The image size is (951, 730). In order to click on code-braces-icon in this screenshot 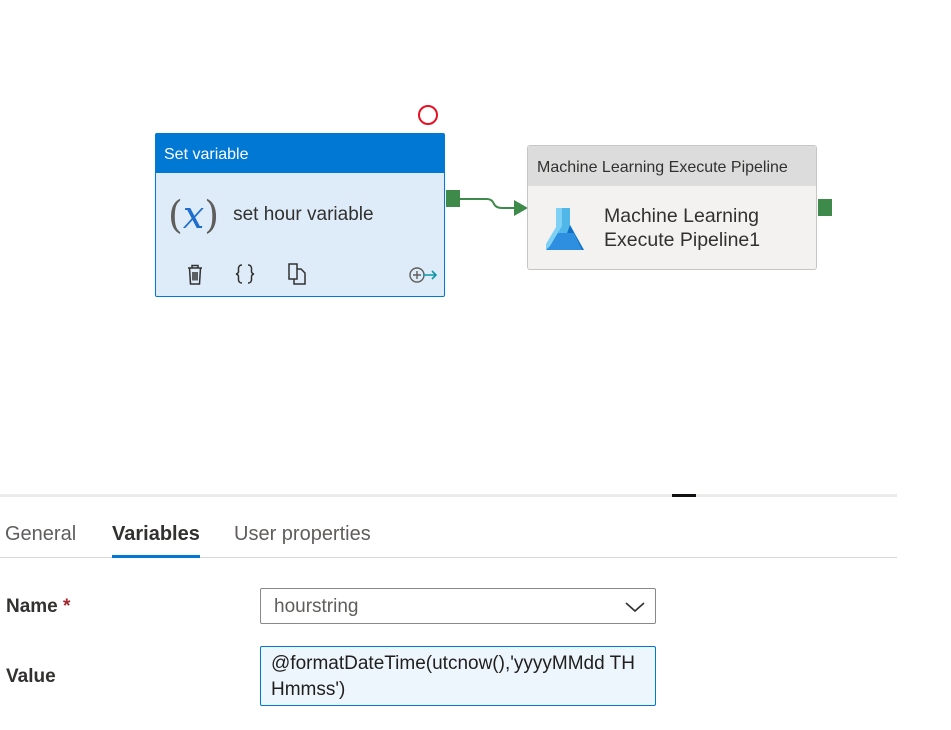, I will do `click(245, 274)`.